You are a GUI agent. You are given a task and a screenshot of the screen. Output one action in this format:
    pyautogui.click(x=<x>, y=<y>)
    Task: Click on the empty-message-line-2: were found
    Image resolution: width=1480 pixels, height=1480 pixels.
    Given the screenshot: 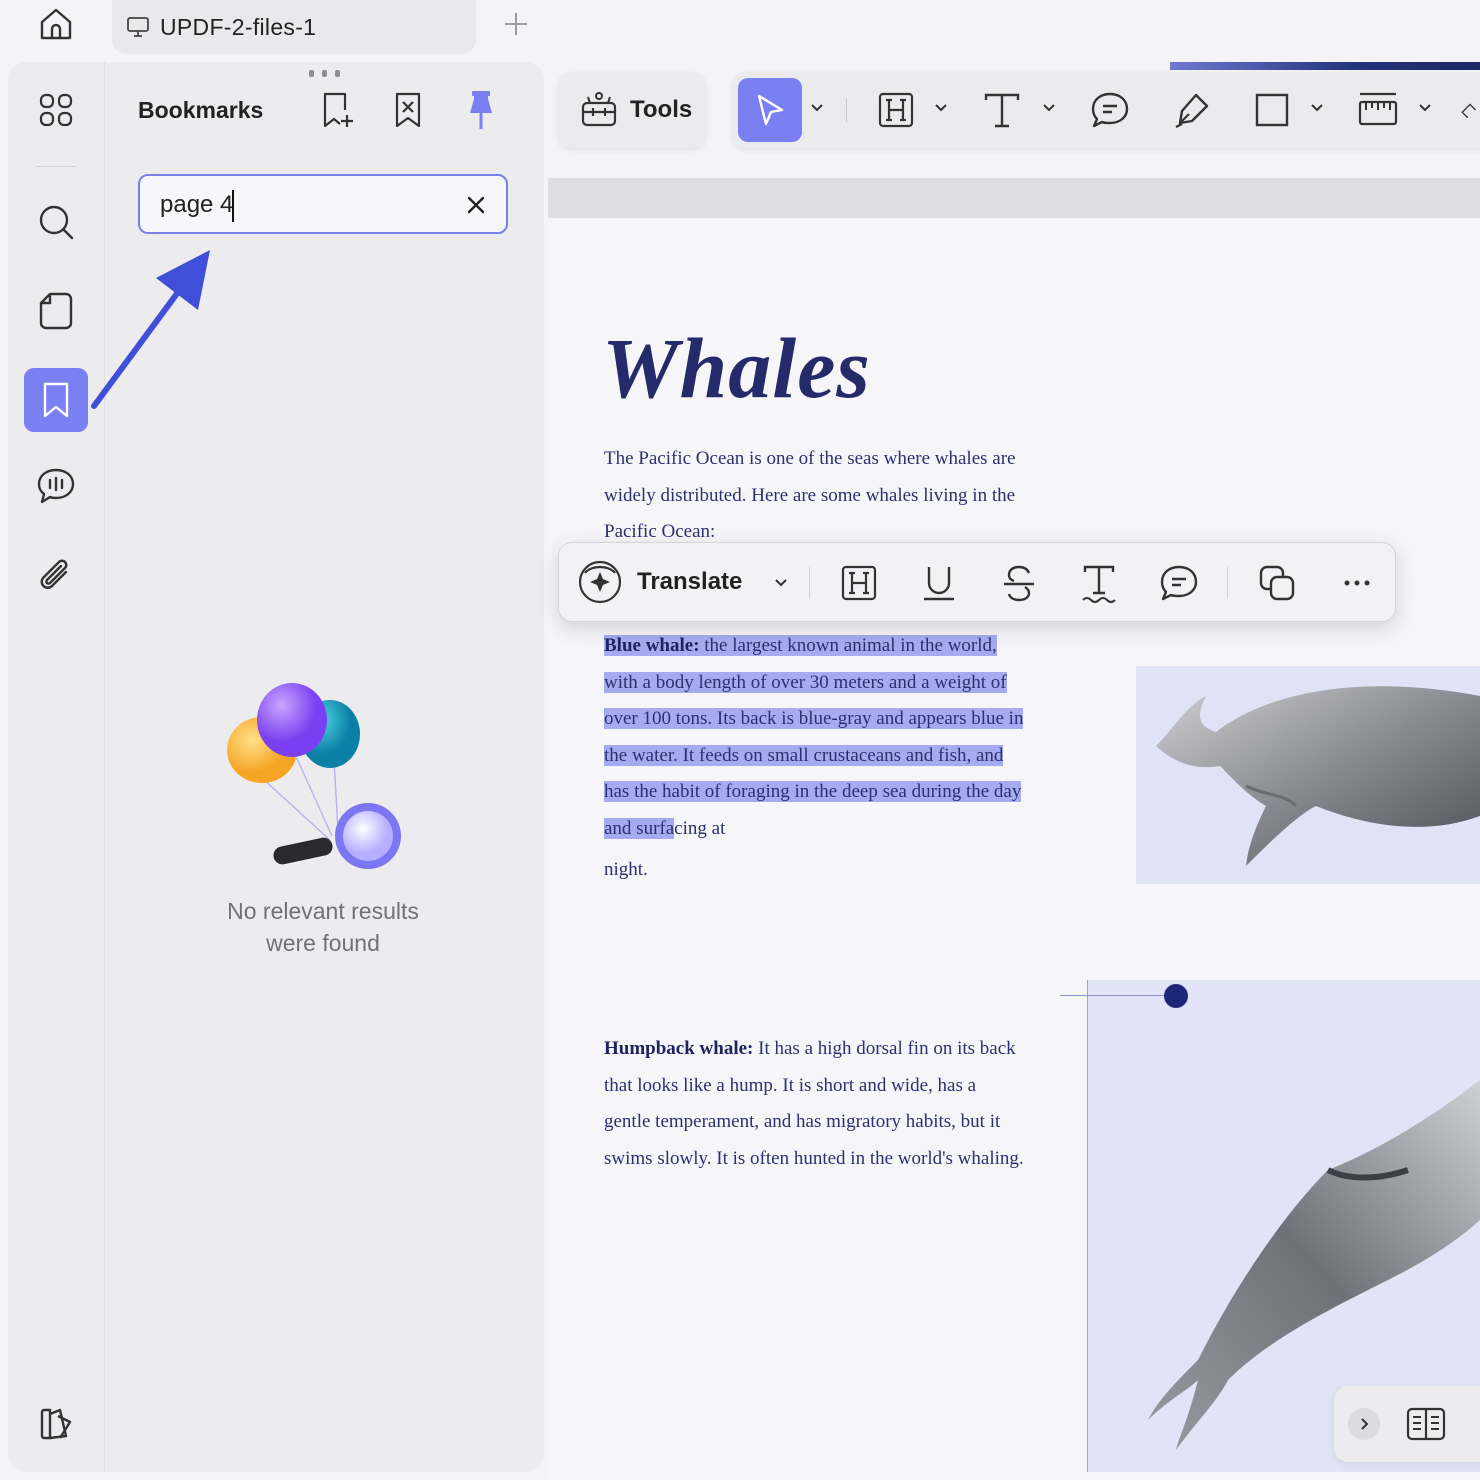 What is the action you would take?
    pyautogui.click(x=323, y=943)
    